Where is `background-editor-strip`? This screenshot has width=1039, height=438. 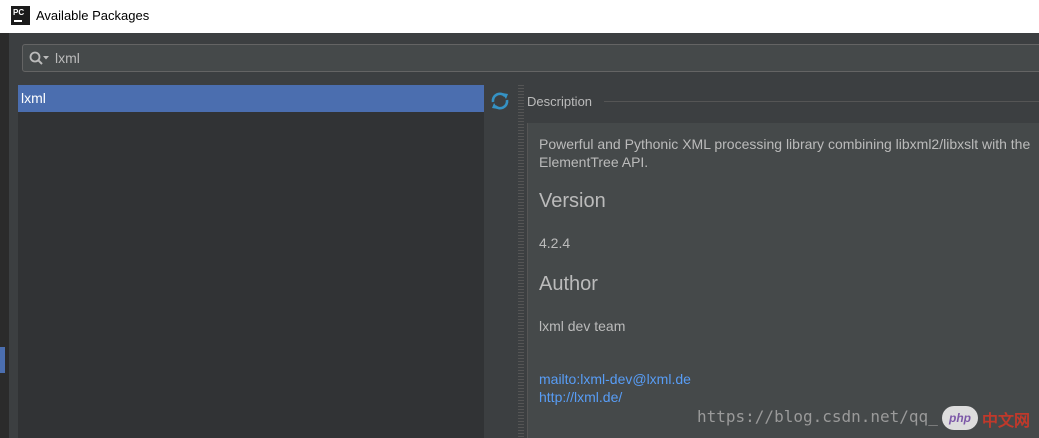 background-editor-strip is located at coordinates (4, 235).